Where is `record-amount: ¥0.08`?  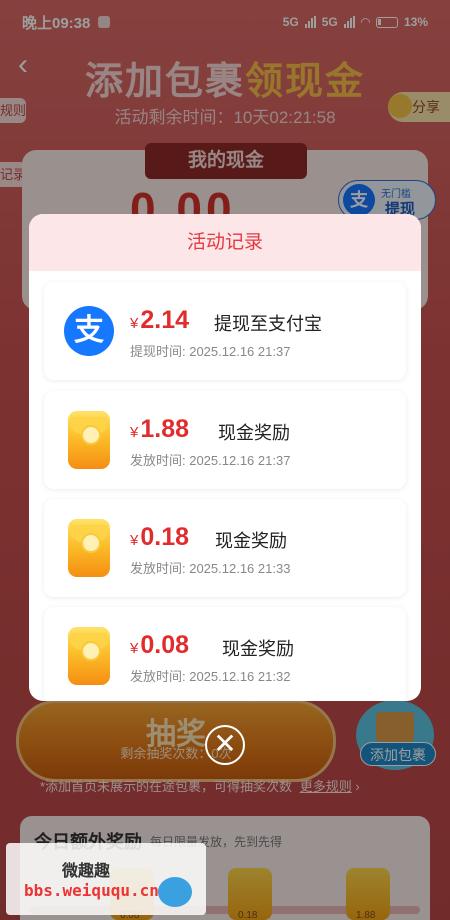 record-amount: ¥0.08 is located at coordinates (159, 645).